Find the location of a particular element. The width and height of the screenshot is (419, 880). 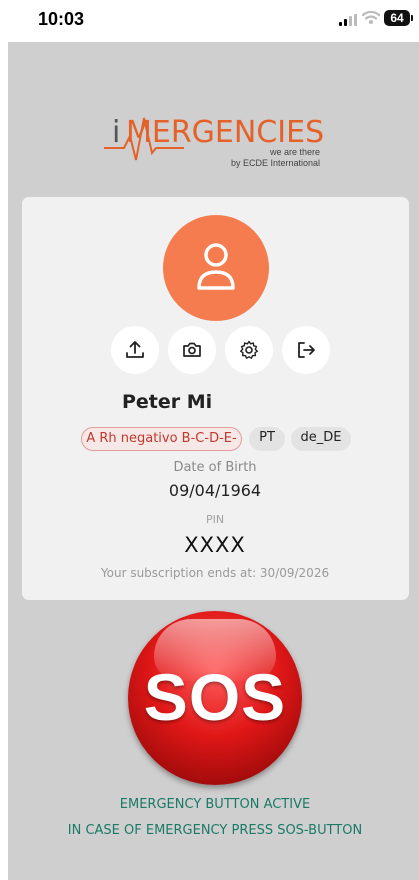

logo-byline-text: by ECDE International is located at coordinates (275, 163).